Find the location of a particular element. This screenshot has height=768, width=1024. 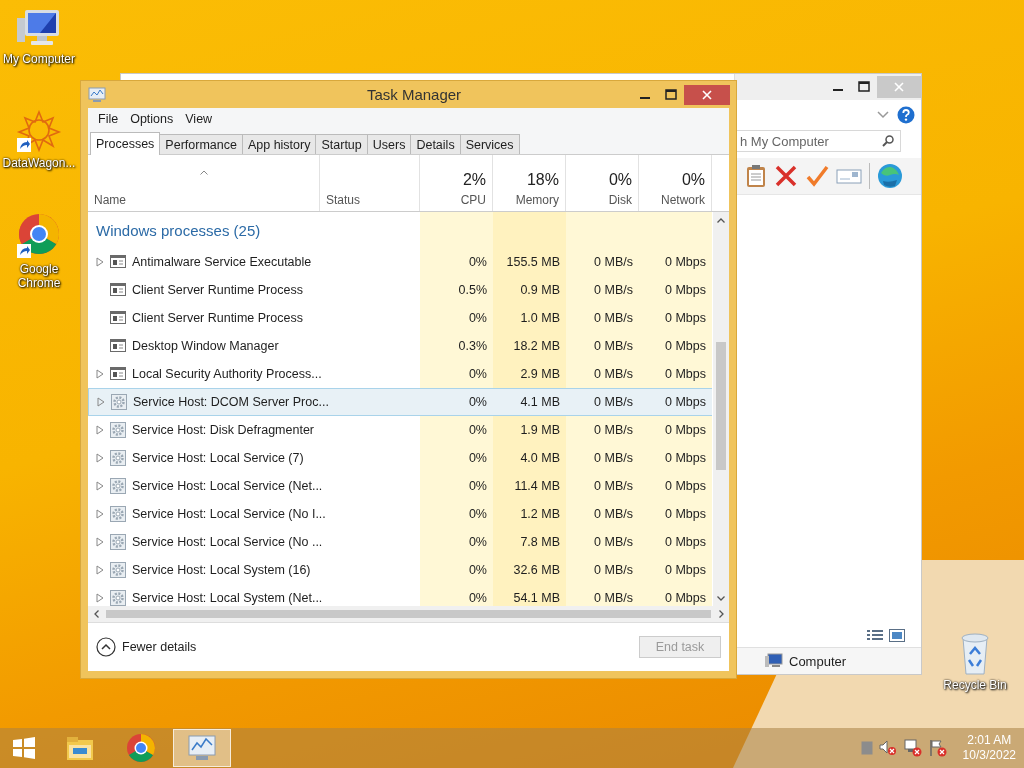

scroll-up-icon is located at coordinates (721, 220).